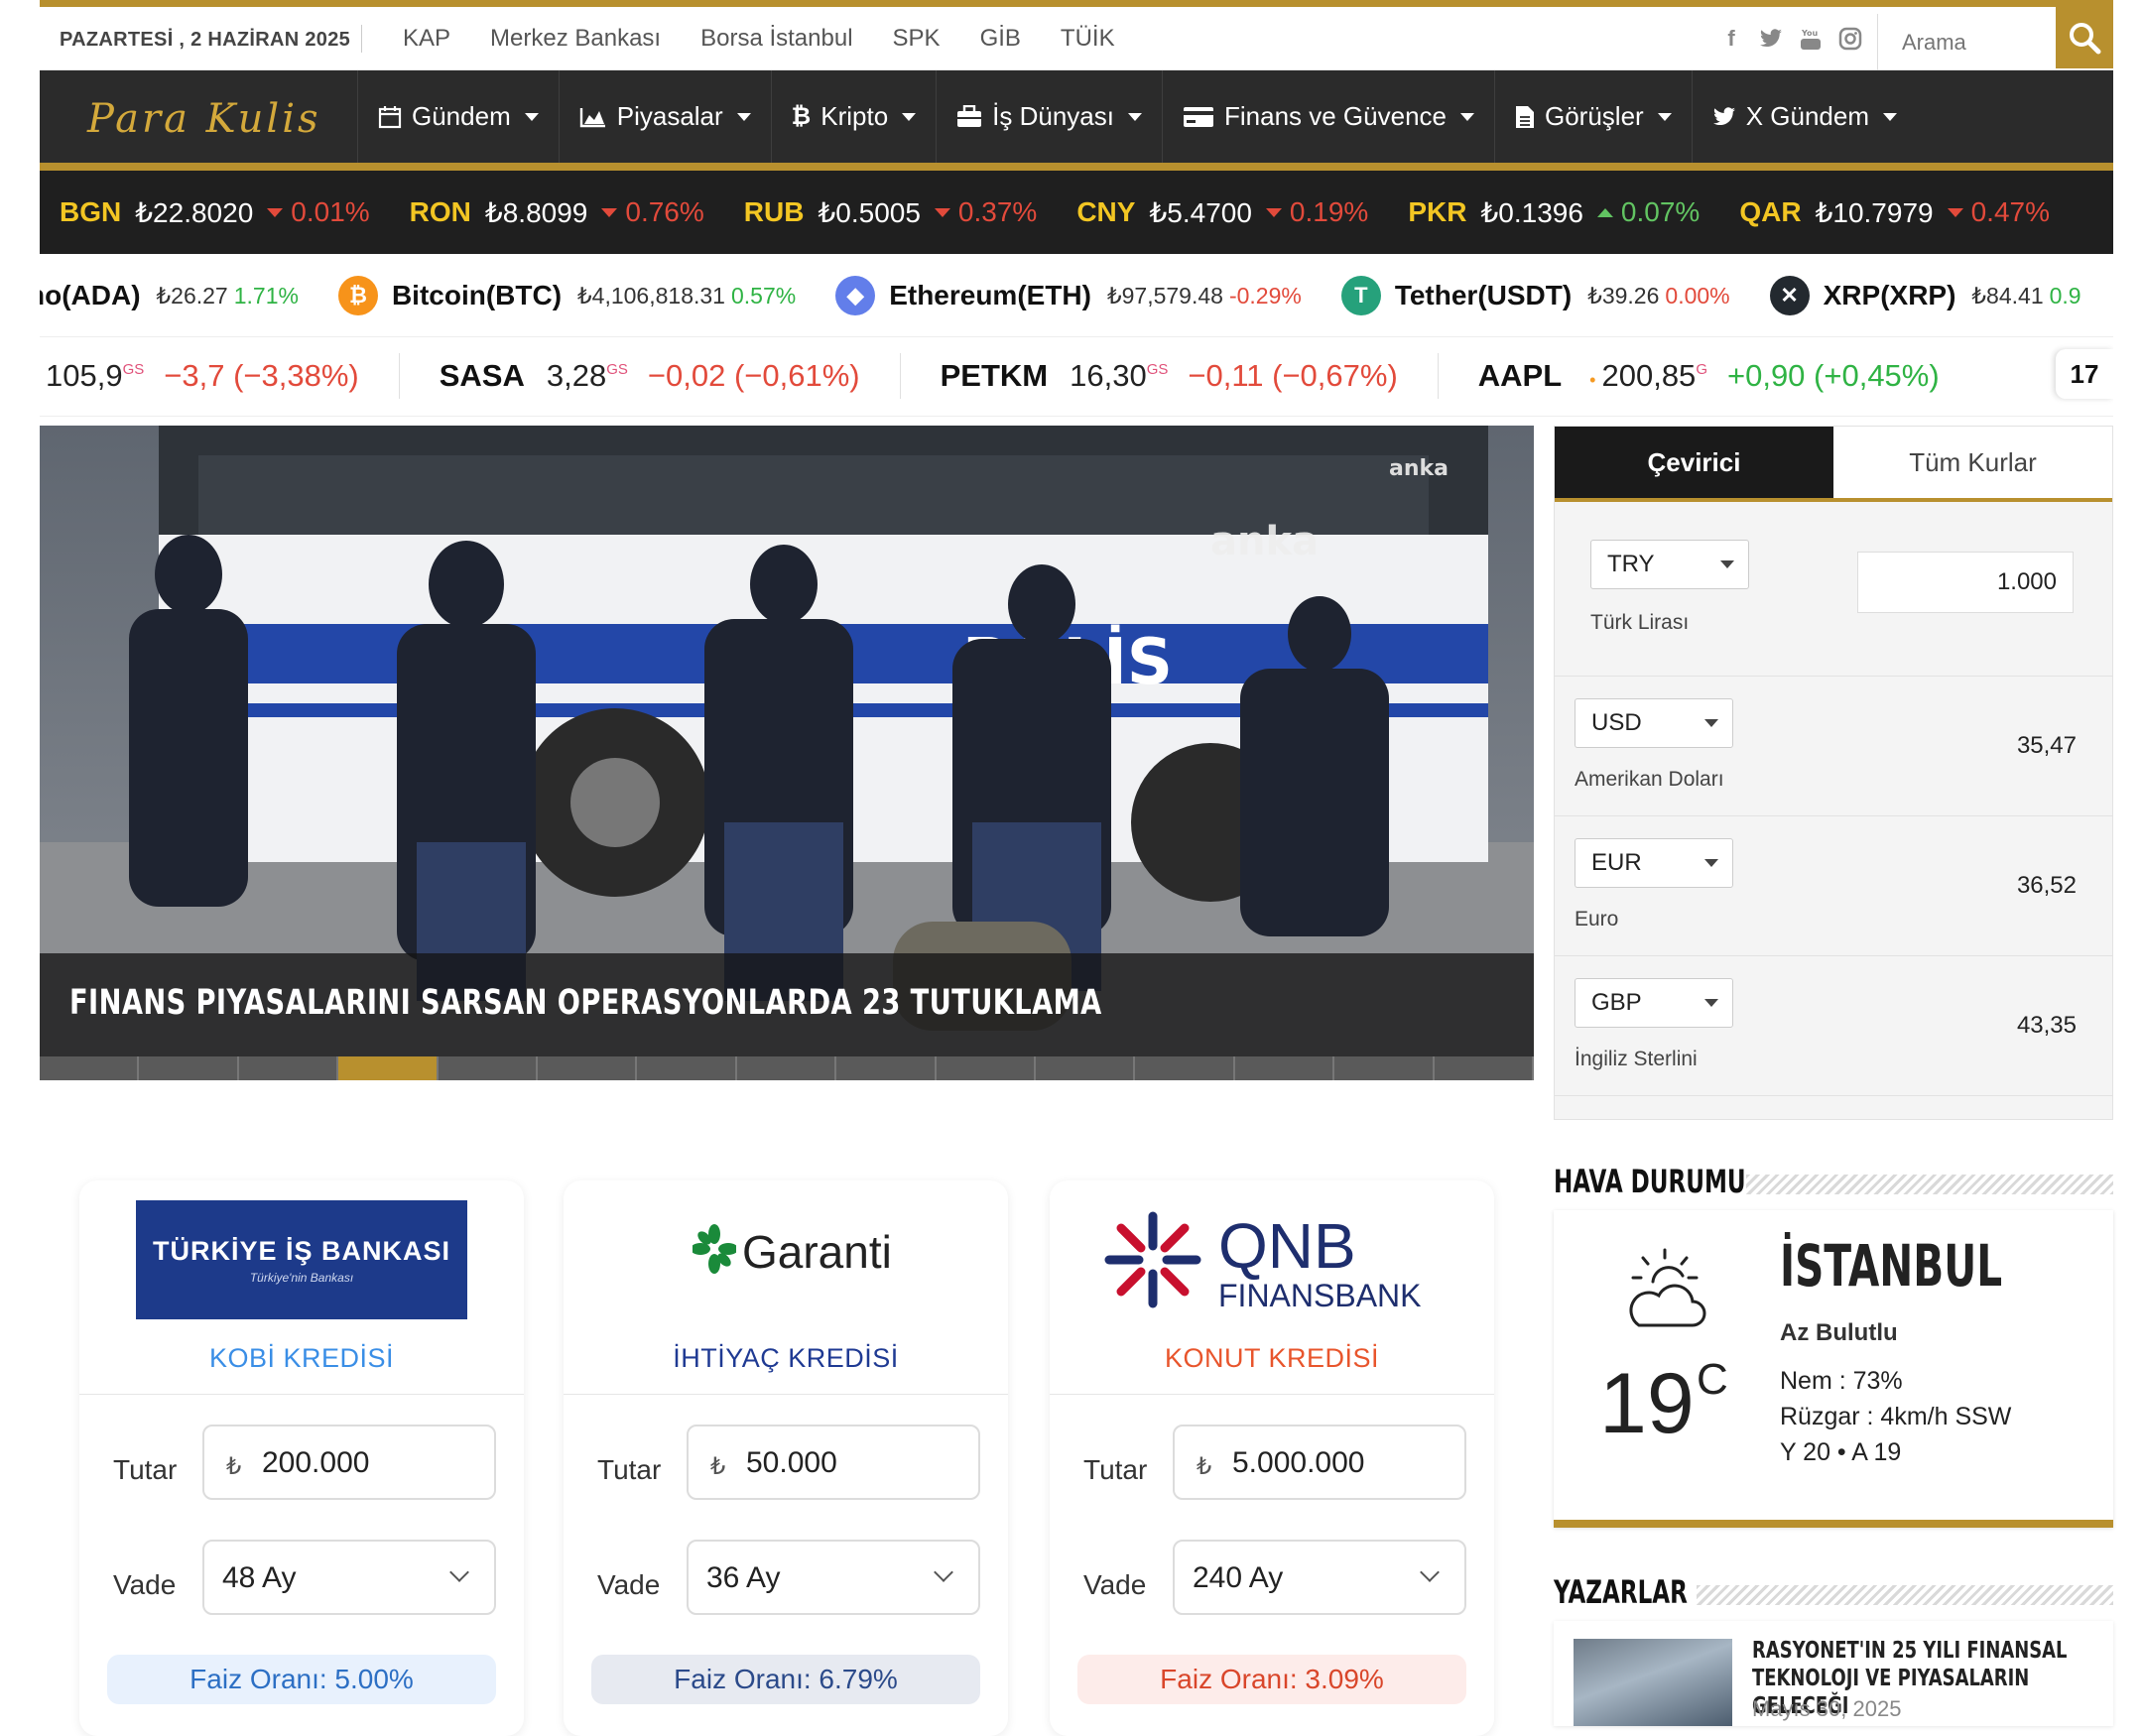 This screenshot has width=2143, height=1736. Describe the element at coordinates (1483, 295) in the screenshot. I see `crypto-name: Tether(USDT)` at that location.